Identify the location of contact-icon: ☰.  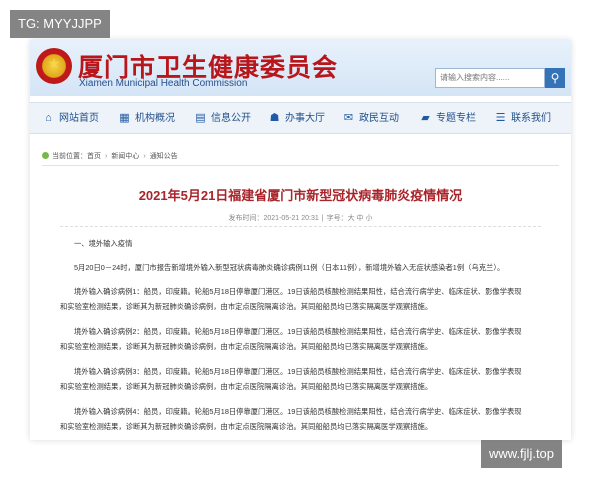
(500, 118).